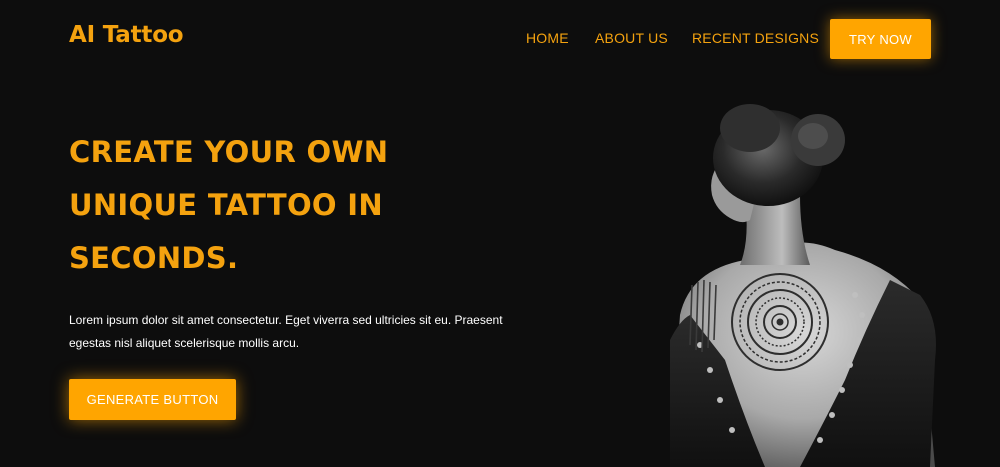  I want to click on nav-link-recent-designs: RECENT DESIGNS, so click(761, 38).